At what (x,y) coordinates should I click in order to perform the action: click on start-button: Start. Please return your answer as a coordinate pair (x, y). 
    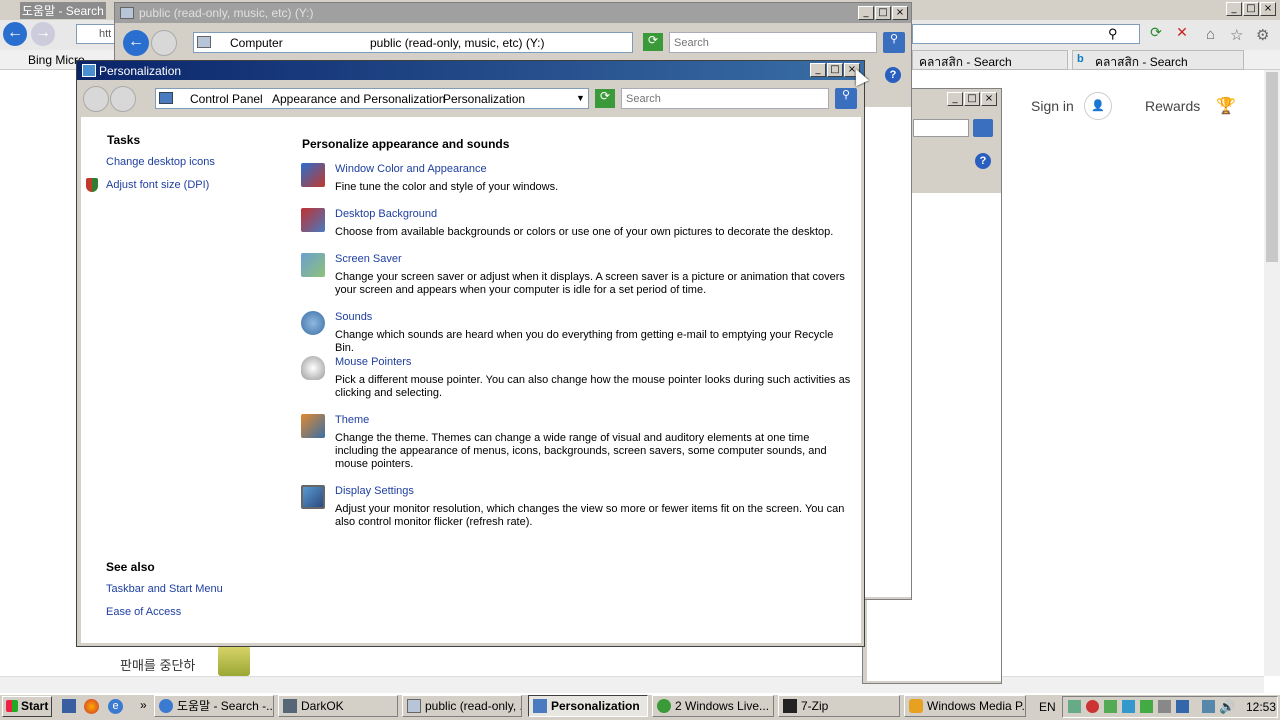
    Looking at the image, I should click on (27, 706).